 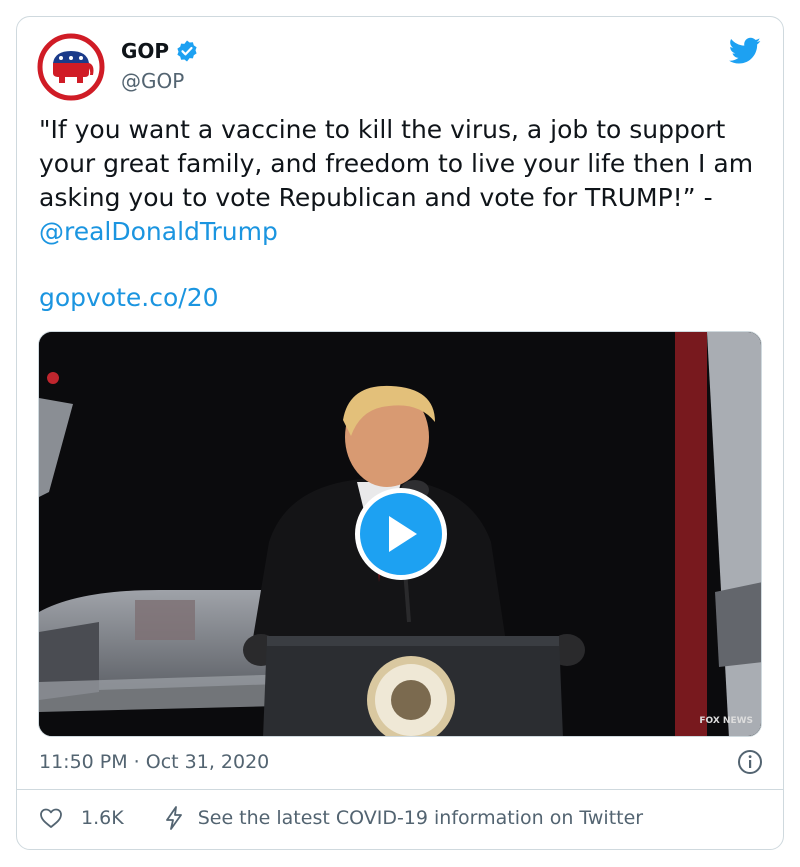 What do you see at coordinates (750, 762) in the screenshot?
I see `info-icon` at bounding box center [750, 762].